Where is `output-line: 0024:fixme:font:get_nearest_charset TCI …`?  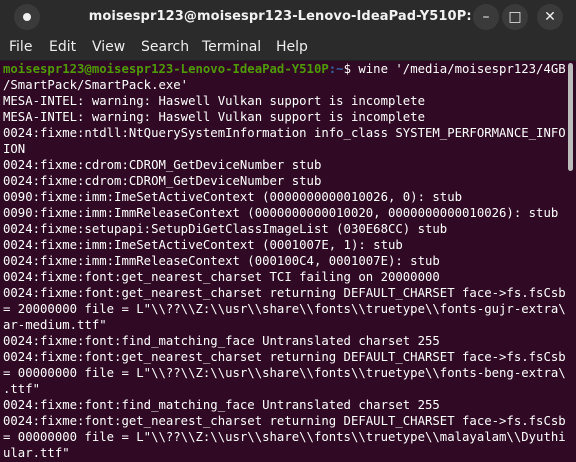 output-line: 0024:fixme:font:get_nearest_charset TCI … is located at coordinates (221, 277).